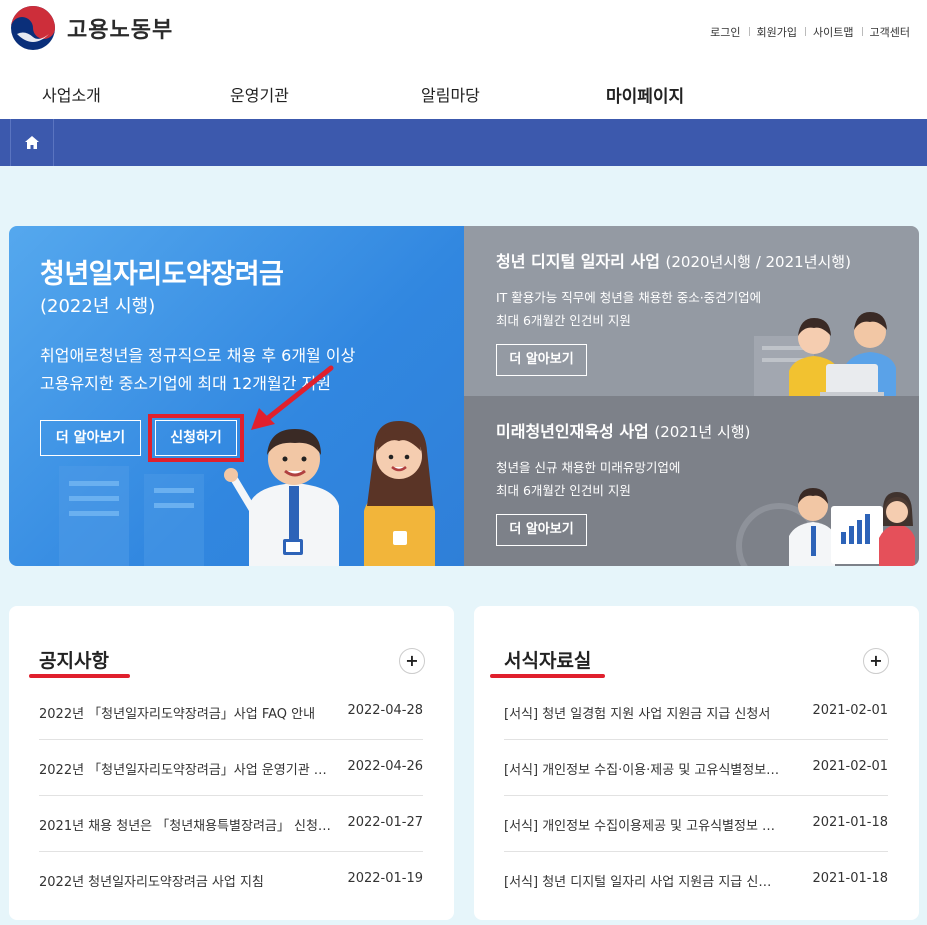 This screenshot has width=927, height=925. I want to click on list-item: 2022년 「청년일자리도약장려금」사업 운영기관 … 2022-04-26, so click(231, 768).